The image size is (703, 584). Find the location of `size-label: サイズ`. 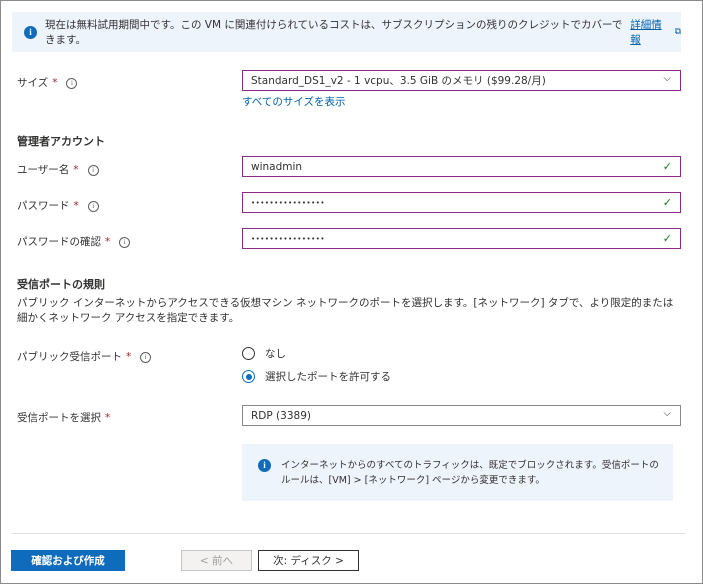

size-label: サイズ is located at coordinates (33, 83).